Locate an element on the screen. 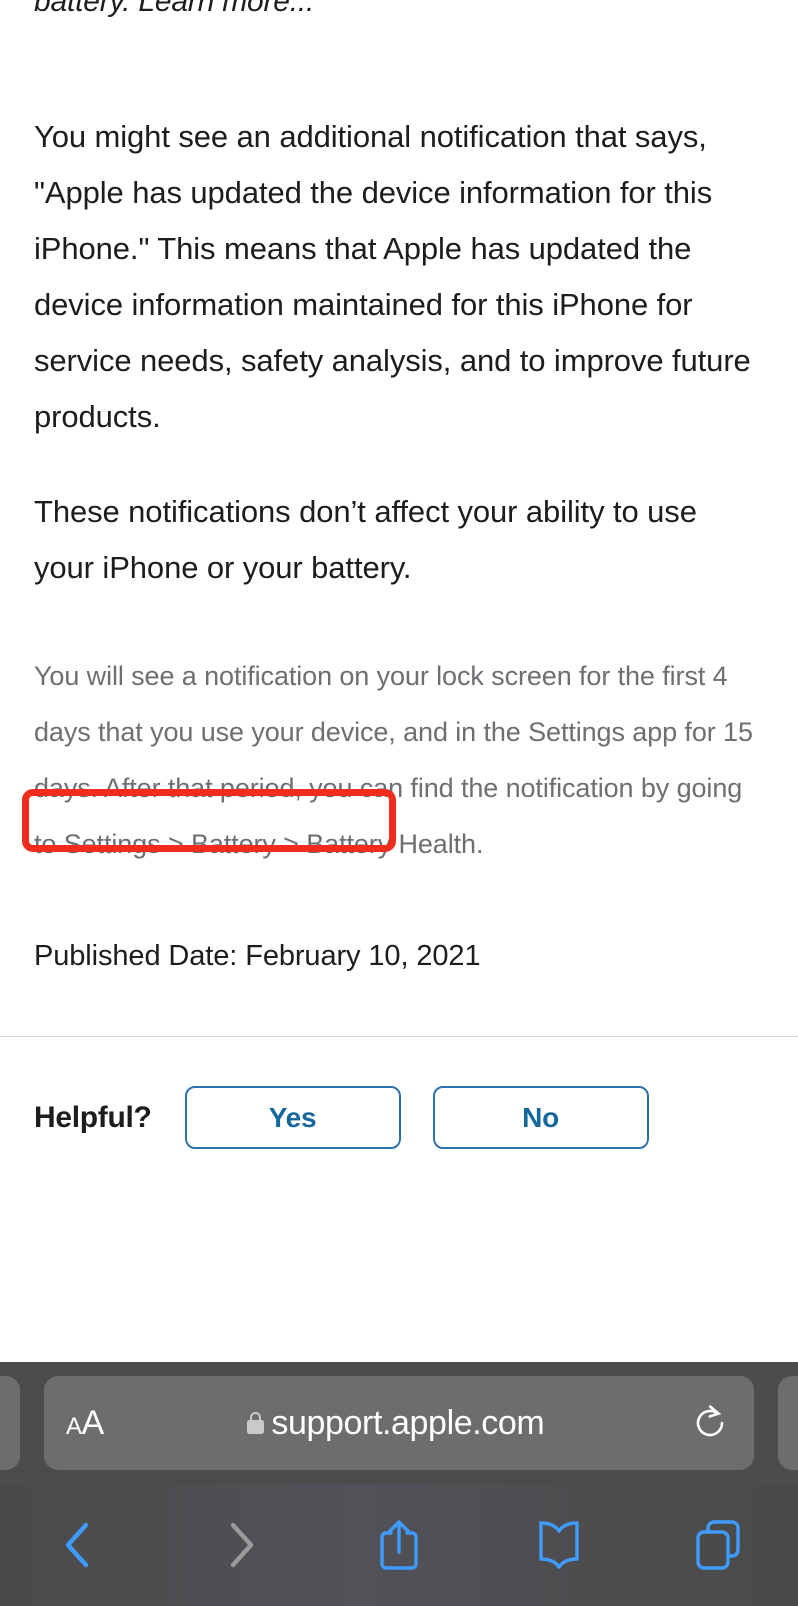  feedback-section: Helpful? Yes No is located at coordinates (399, 1117).